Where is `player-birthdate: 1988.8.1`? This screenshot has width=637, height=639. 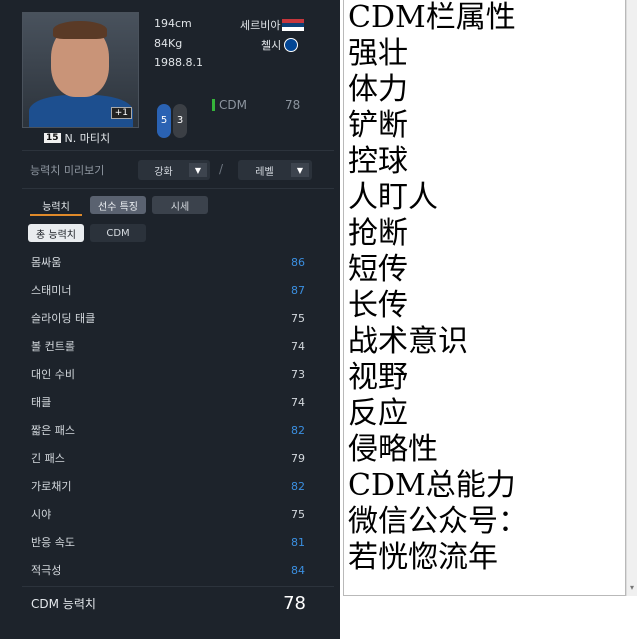 player-birthdate: 1988.8.1 is located at coordinates (178, 62).